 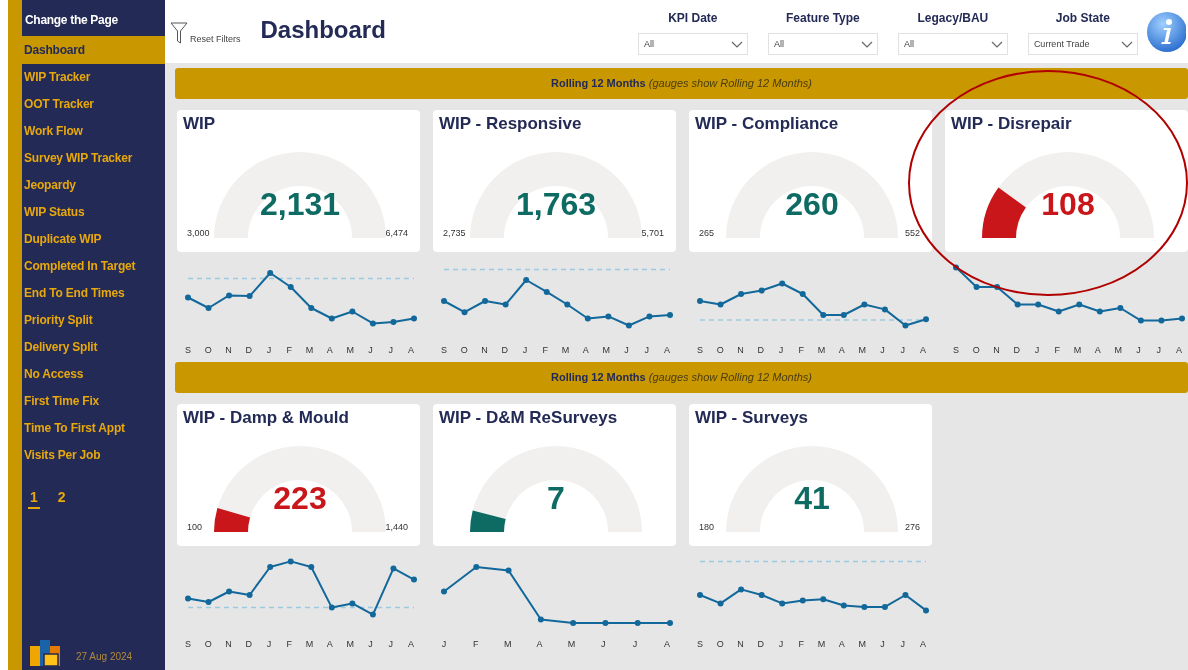 I want to click on filter-label: Feature Type, so click(x=822, y=18).